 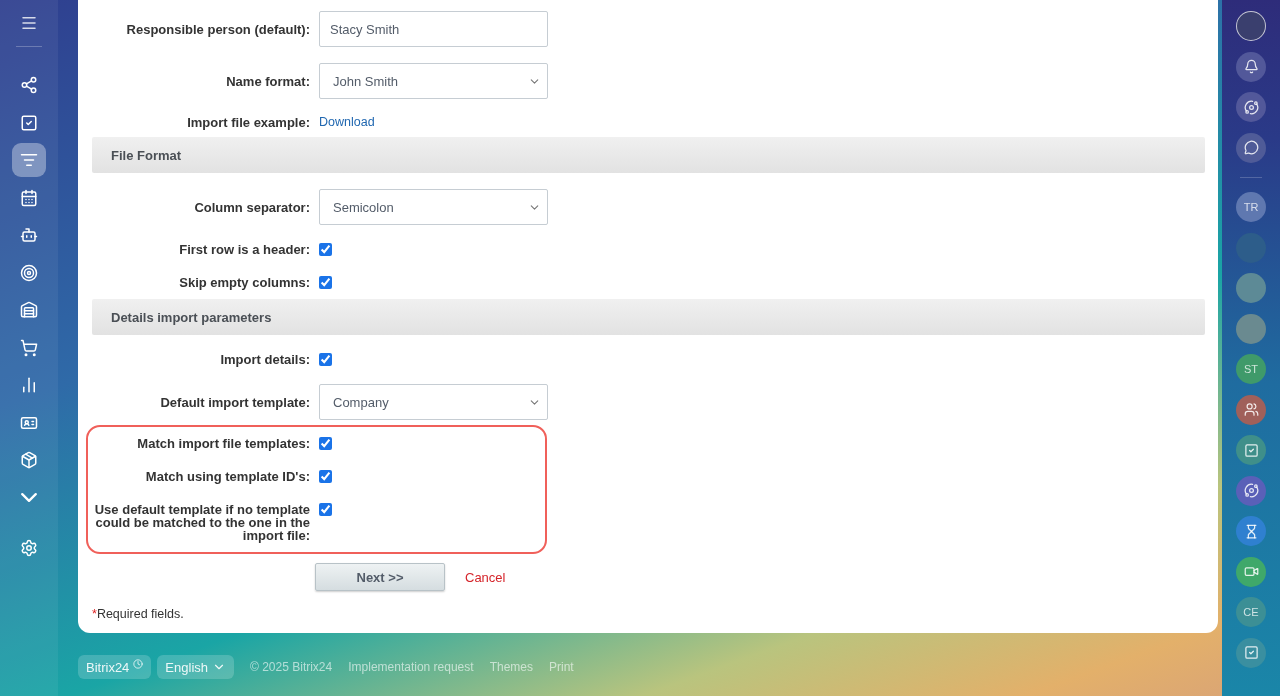 I want to click on field-label: Name format:, so click(x=267, y=81).